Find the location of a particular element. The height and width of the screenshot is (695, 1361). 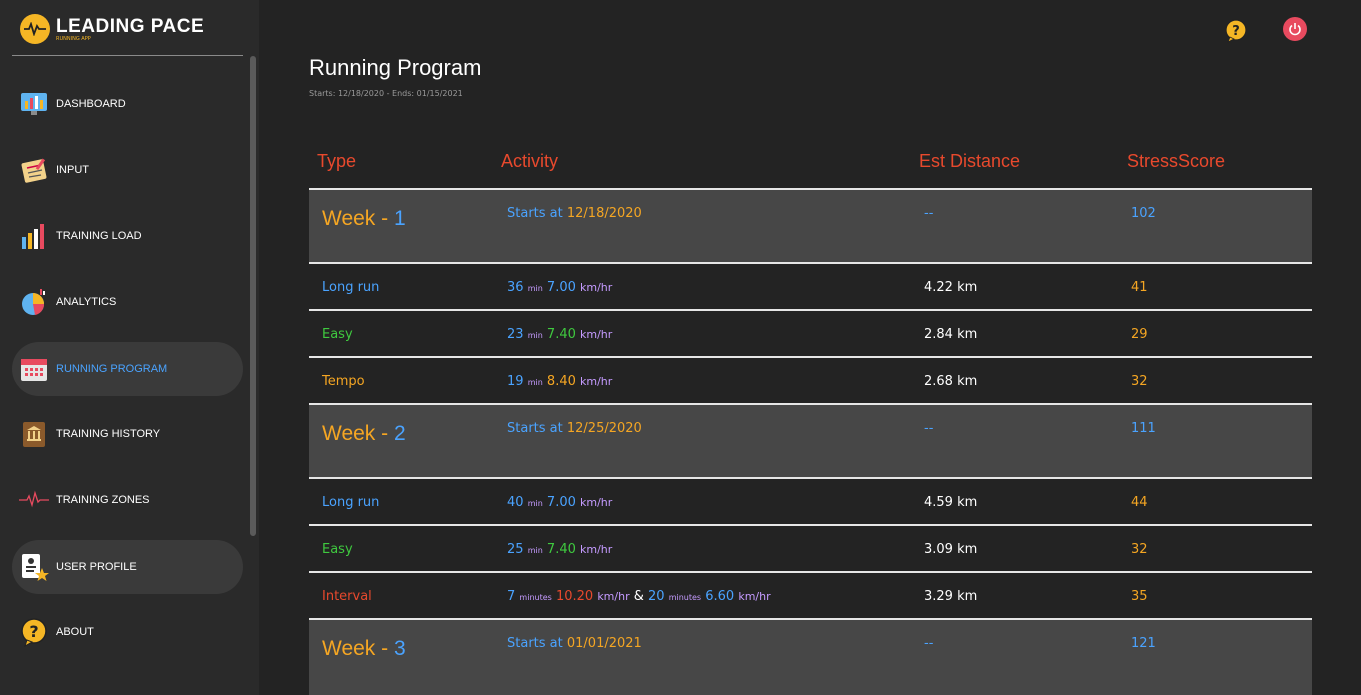

app-logo: LEADING PACE RUNNING APP is located at coordinates (112, 29).